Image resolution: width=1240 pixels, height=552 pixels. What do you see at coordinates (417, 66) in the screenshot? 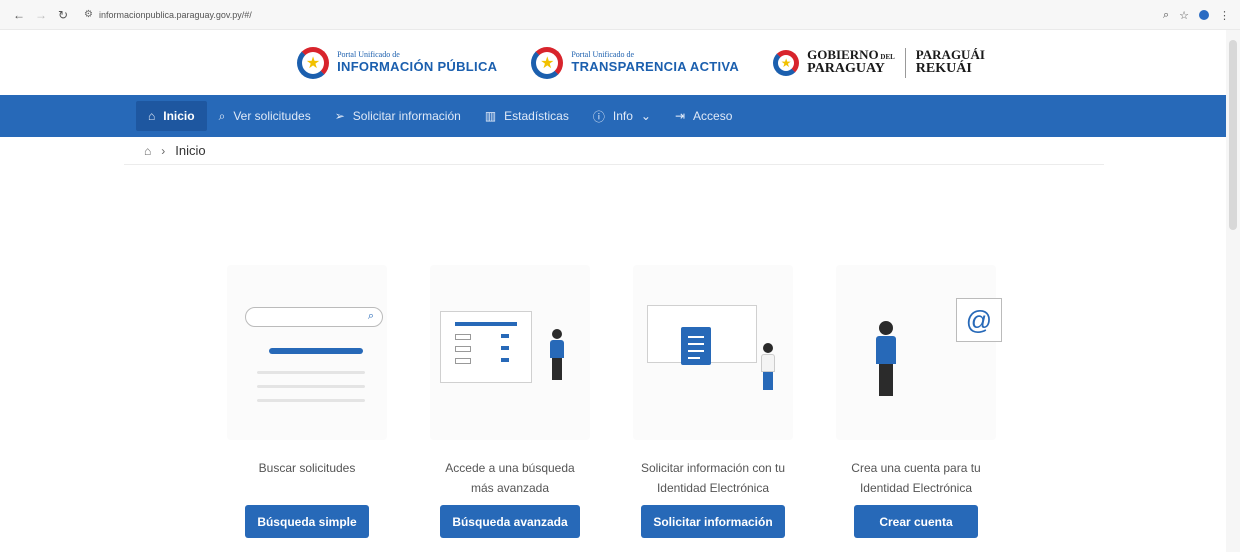
I see `logo-title: INFORMACIÓN PÚBLICA` at bounding box center [417, 66].